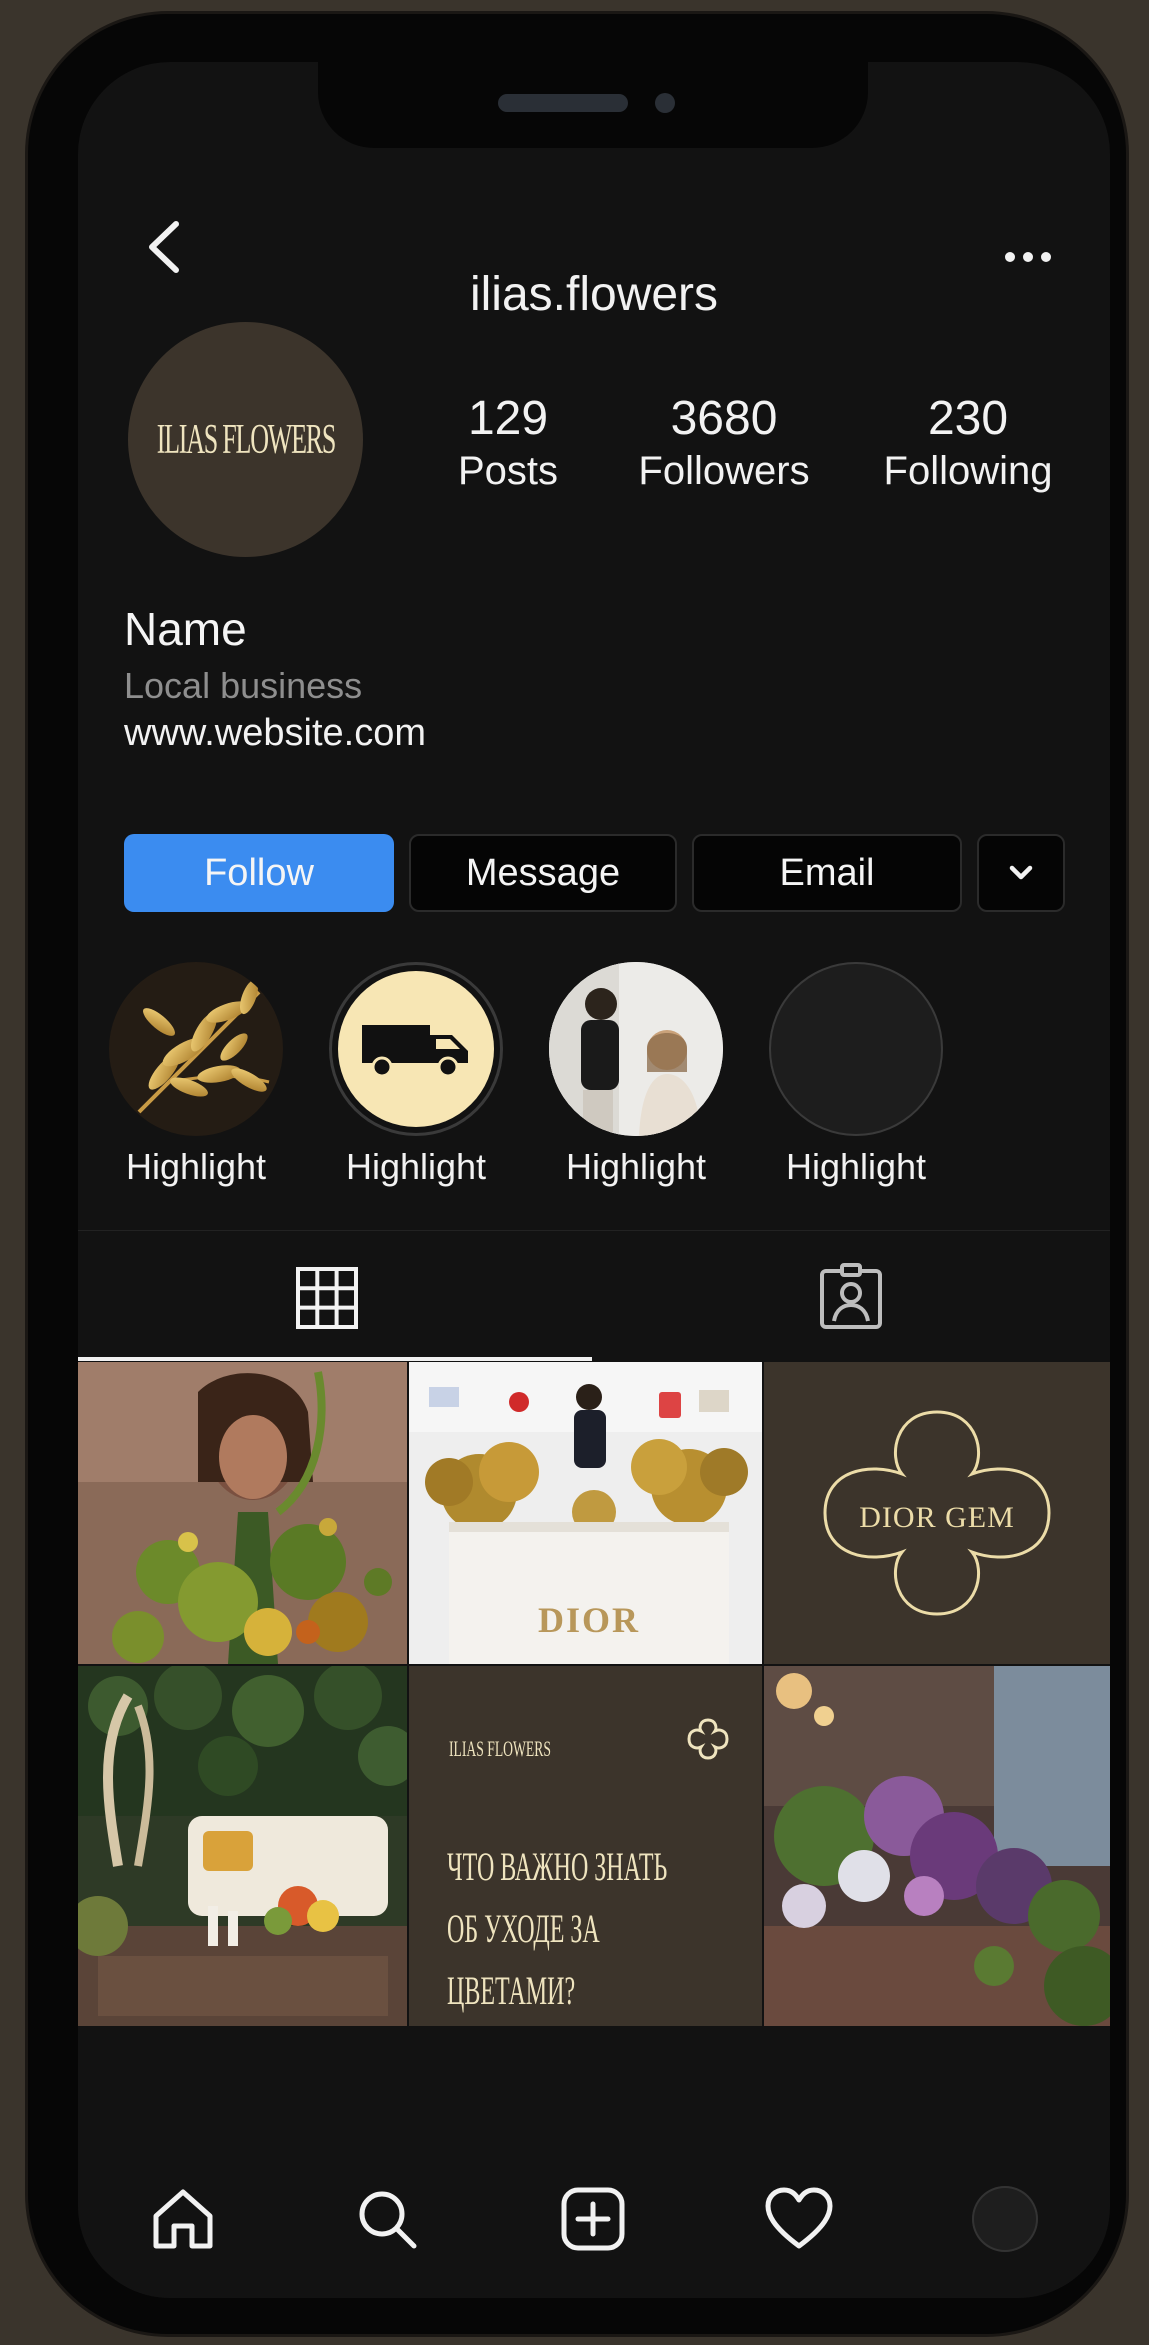 The image size is (1149, 2345). I want to click on card-headline: ЧТО ВАЖНО ЗНАТЬ ОБ УХОДЕ ЗА ЦВЕТАМИ?, so click(557, 1929).